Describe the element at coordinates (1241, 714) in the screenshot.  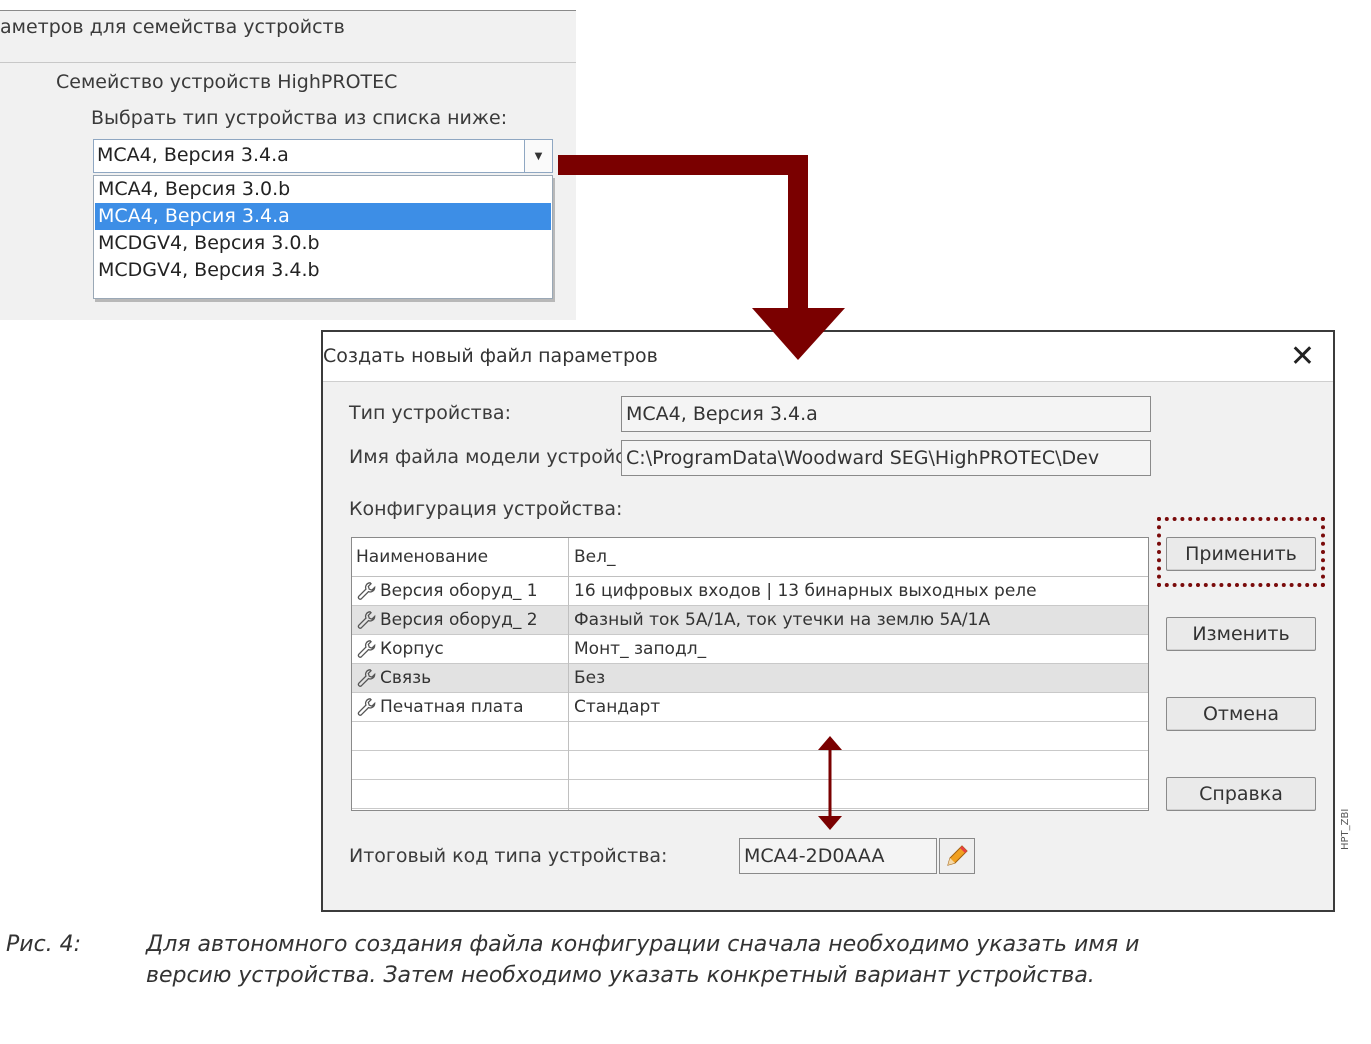
I see `cancel-button: Отмена` at that location.